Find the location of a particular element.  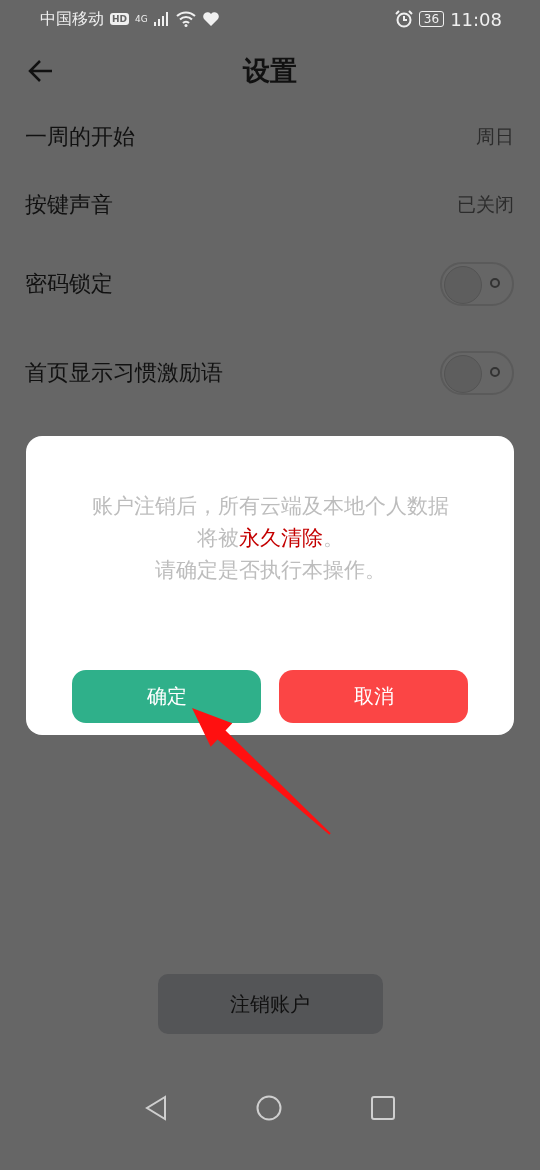

heart-icon is located at coordinates (210, 19).